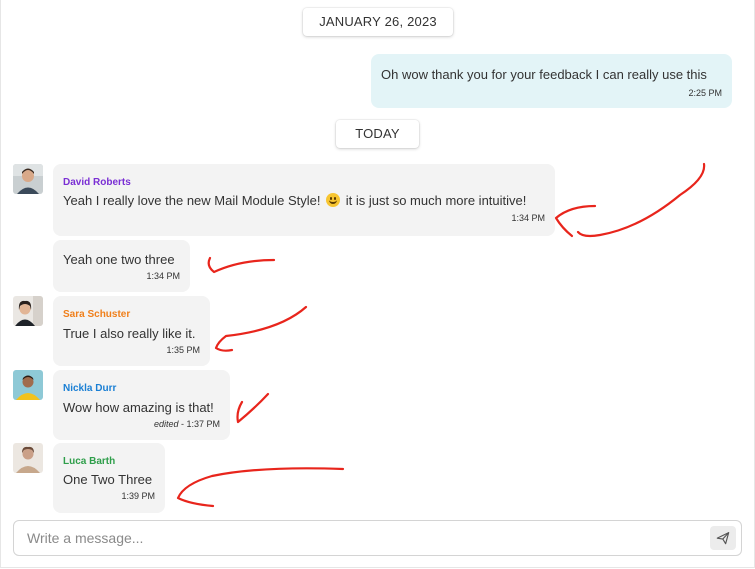 The height and width of the screenshot is (569, 755). What do you see at coordinates (90, 388) in the screenshot?
I see `sender-name: Nickla Durr` at bounding box center [90, 388].